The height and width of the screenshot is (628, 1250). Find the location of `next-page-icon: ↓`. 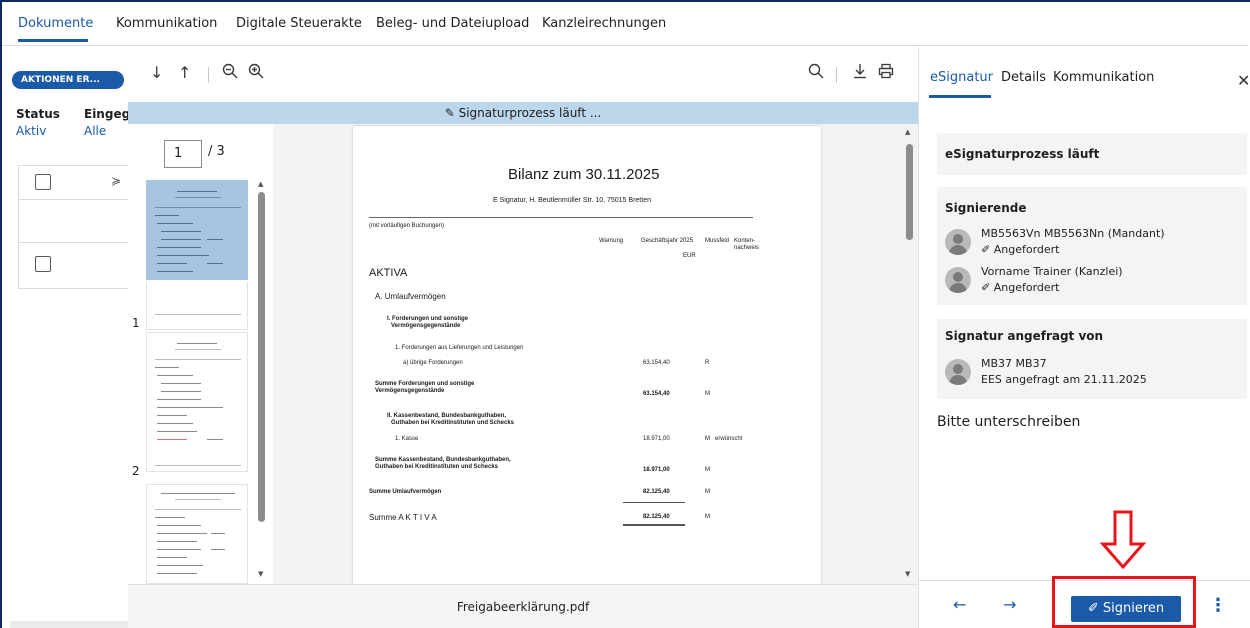

next-page-icon: ↓ is located at coordinates (156, 72).